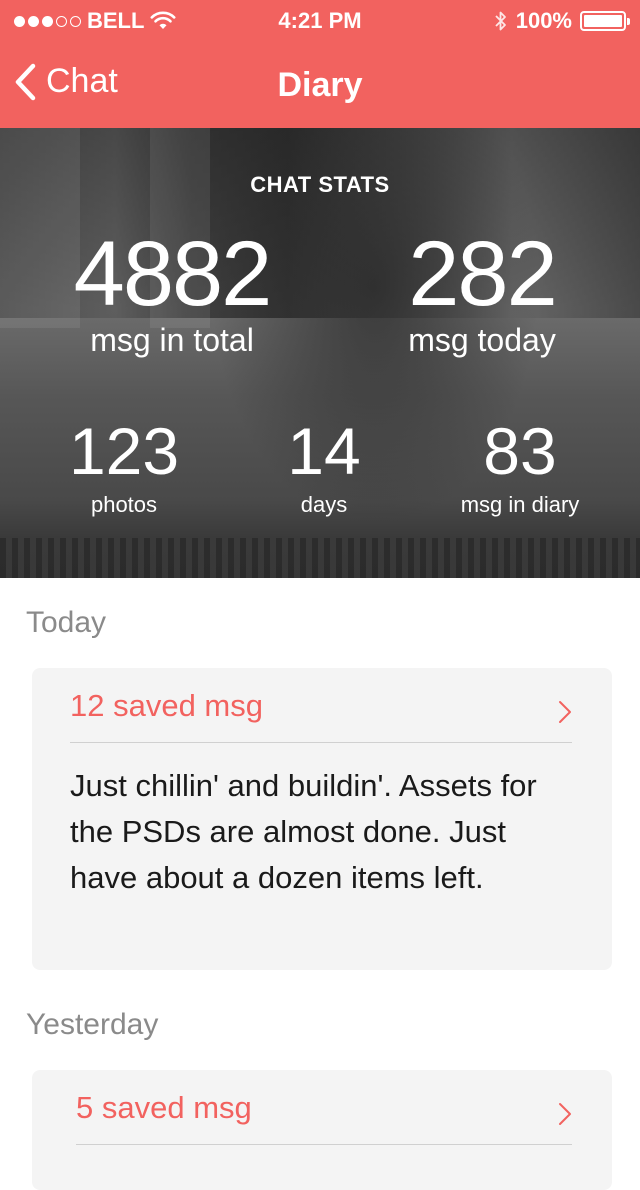 Image resolution: width=640 pixels, height=1190 pixels. I want to click on status-bar: BELL 4:21 PM 100%, so click(320, 20).